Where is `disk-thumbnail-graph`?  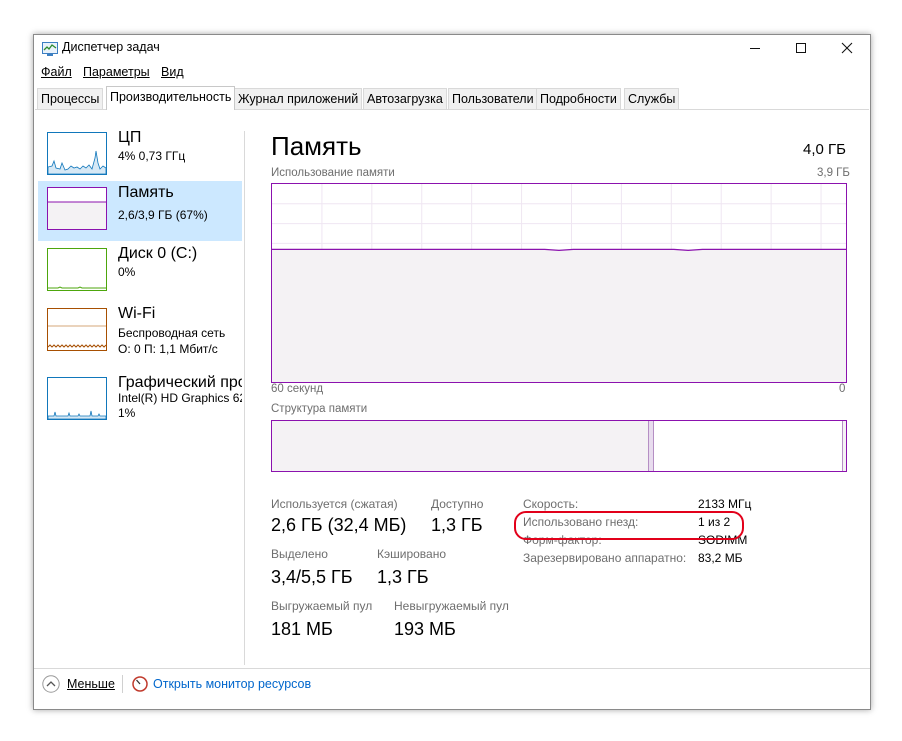 disk-thumbnail-graph is located at coordinates (77, 269).